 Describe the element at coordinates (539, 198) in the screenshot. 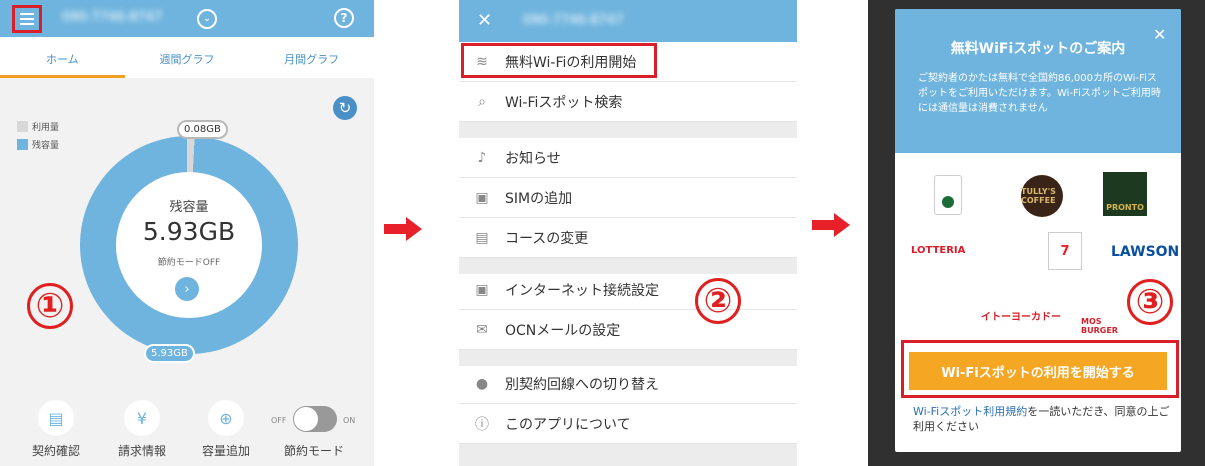

I see `menu-item-label: SIMの追加` at that location.